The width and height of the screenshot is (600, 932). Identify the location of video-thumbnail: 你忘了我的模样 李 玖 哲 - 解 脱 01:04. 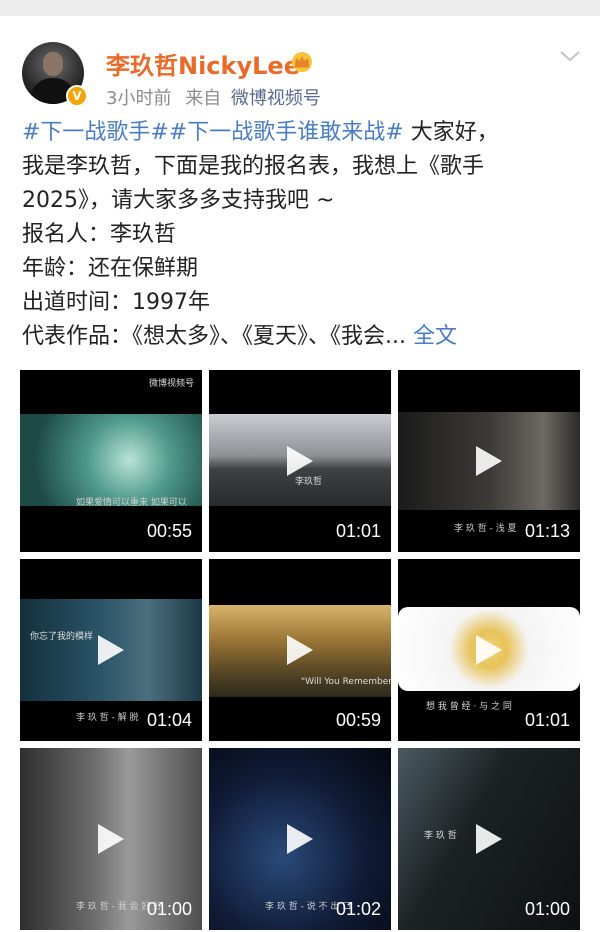
(111, 650).